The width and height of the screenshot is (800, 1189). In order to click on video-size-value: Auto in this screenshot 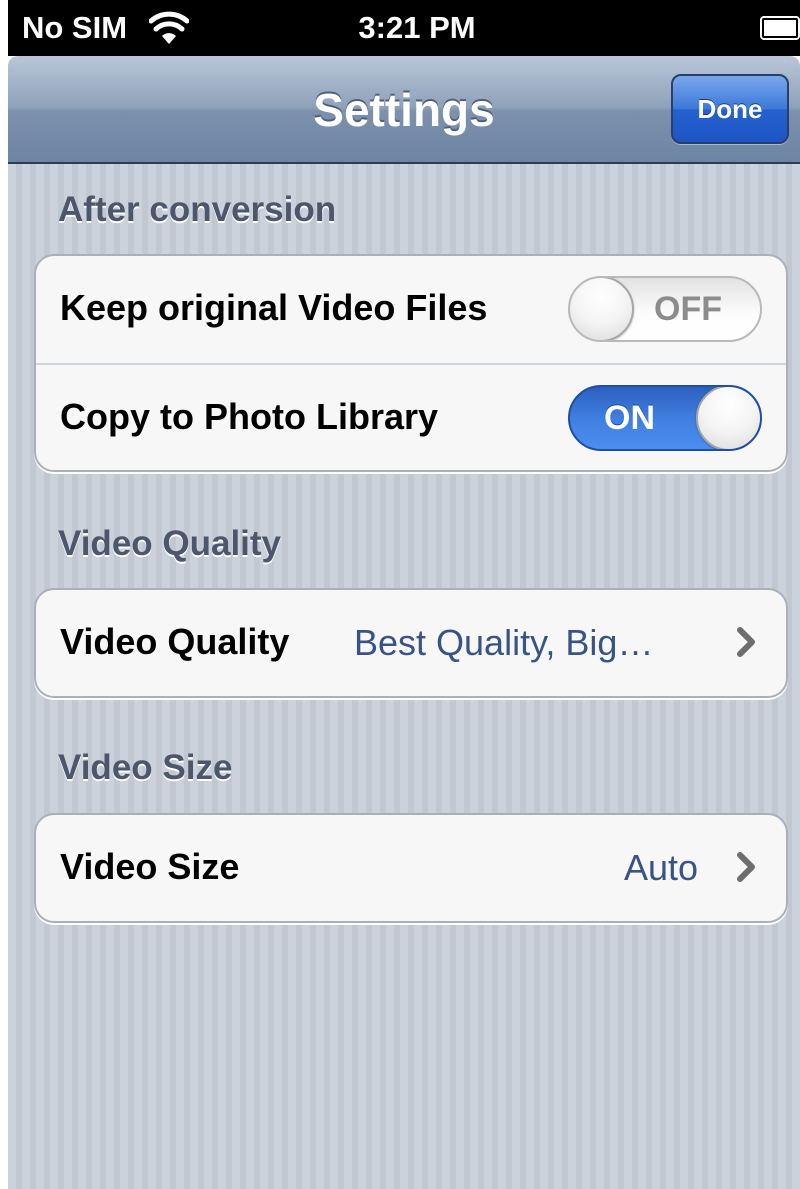, I will do `click(661, 867)`.